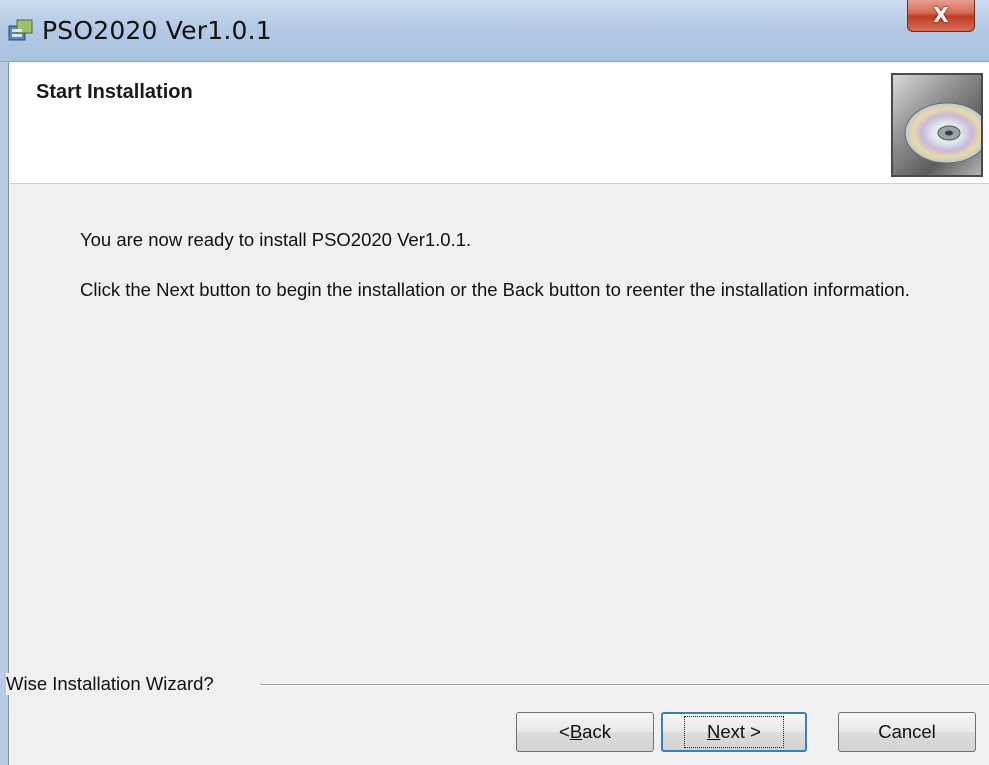 This screenshot has width=989, height=765. Describe the element at coordinates (564, 731) in the screenshot. I see `back-button-prefix: <` at that location.